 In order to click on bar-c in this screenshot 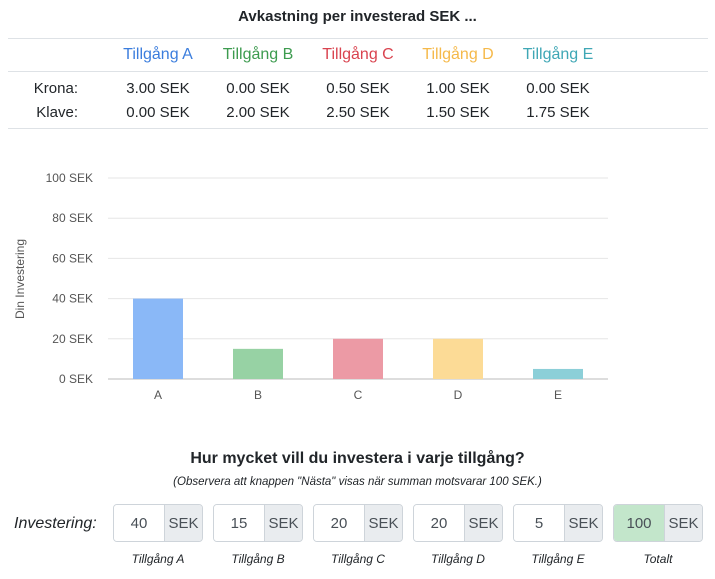, I will do `click(358, 358)`.